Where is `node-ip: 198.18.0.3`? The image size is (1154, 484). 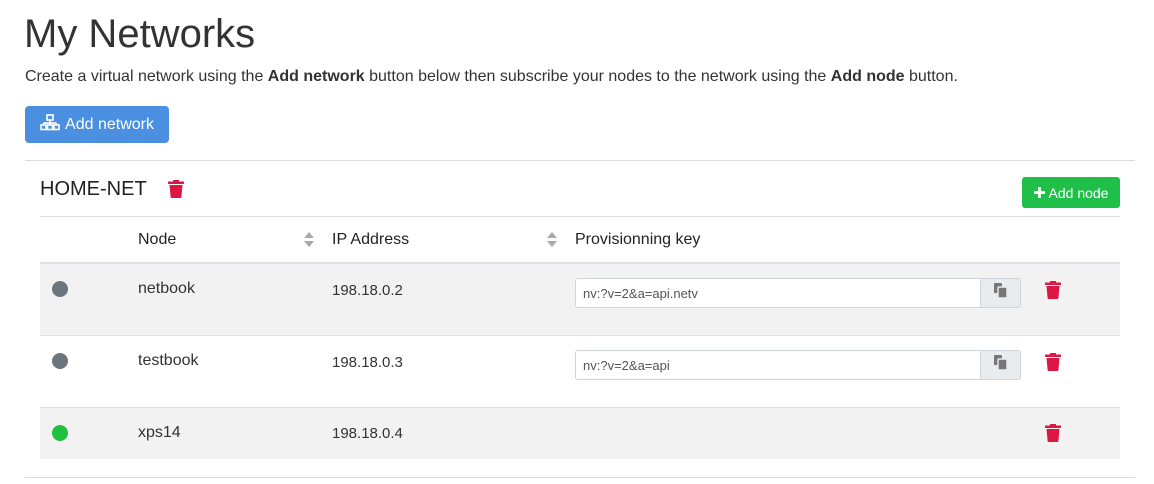 node-ip: 198.18.0.3 is located at coordinates (367, 362).